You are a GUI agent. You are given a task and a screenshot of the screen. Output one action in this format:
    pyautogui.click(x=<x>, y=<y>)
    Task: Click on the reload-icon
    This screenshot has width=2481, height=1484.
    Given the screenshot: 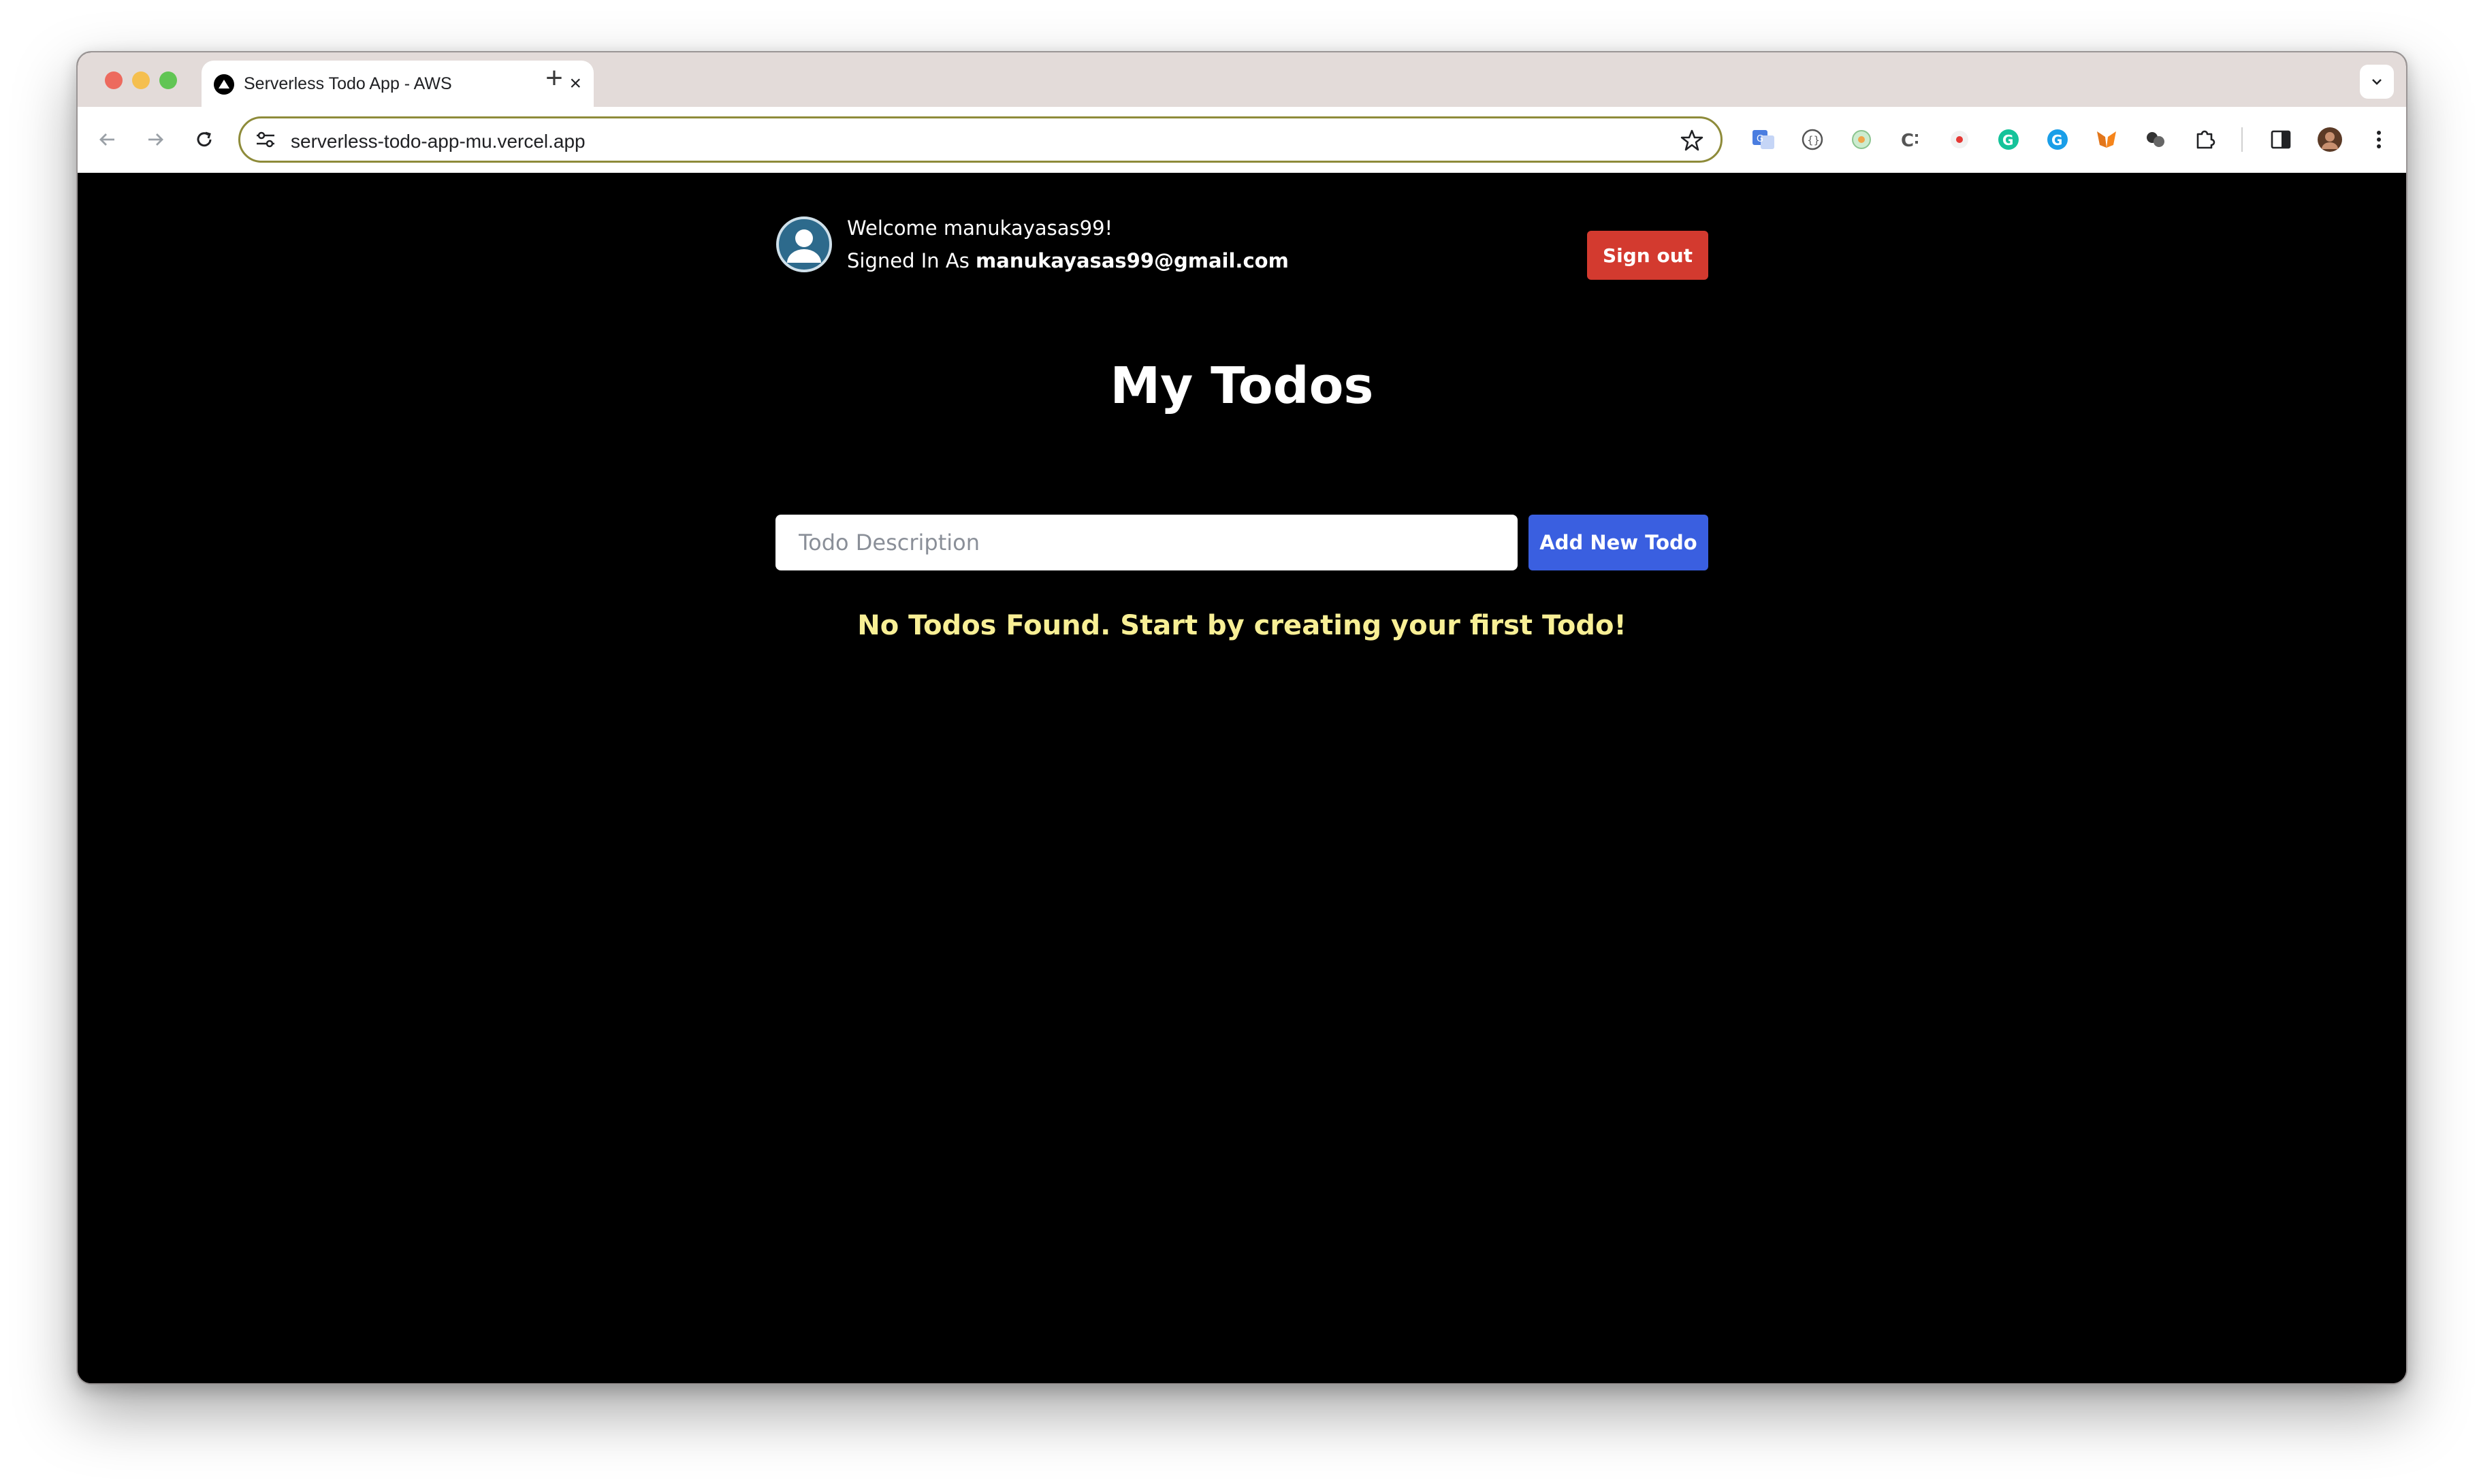 What is the action you would take?
    pyautogui.click(x=204, y=139)
    